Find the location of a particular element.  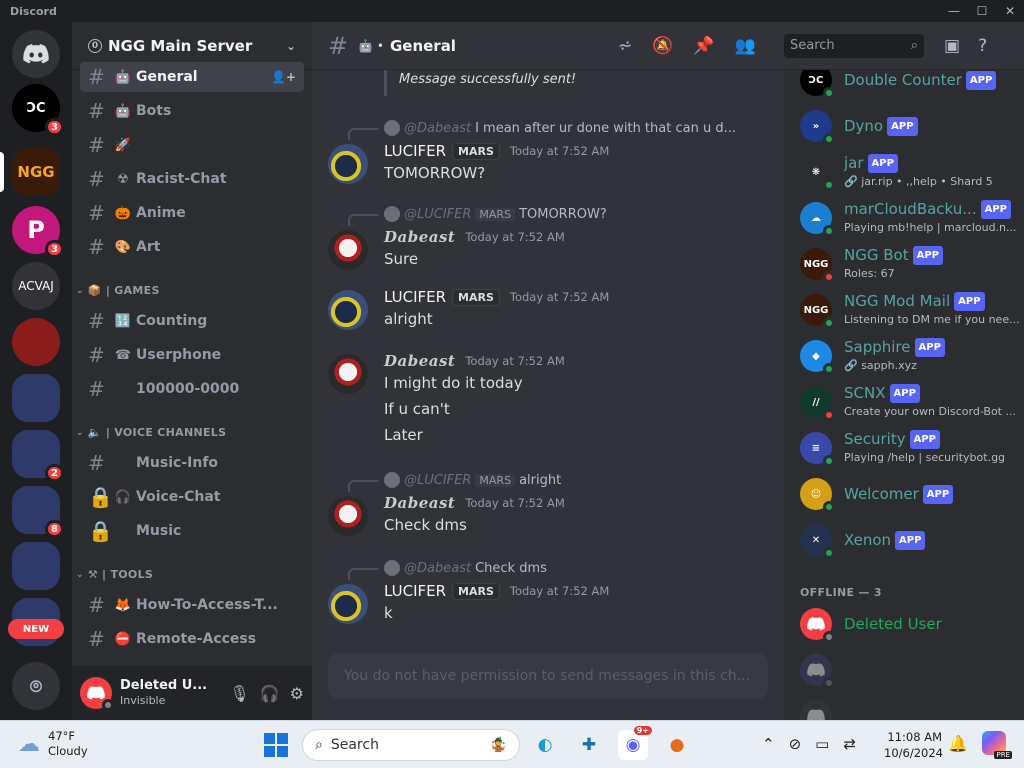

channel-item: # 🎨 Art is located at coordinates (192, 247).